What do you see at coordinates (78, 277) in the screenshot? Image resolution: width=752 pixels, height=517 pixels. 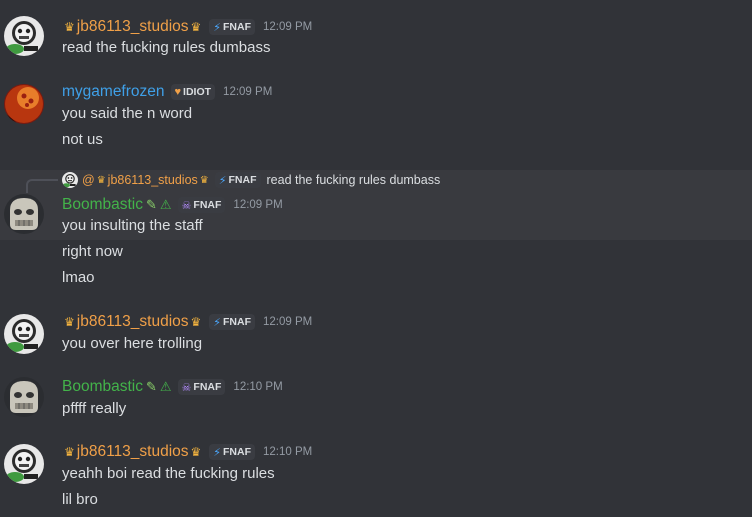 I see `message-text: lmao` at bounding box center [78, 277].